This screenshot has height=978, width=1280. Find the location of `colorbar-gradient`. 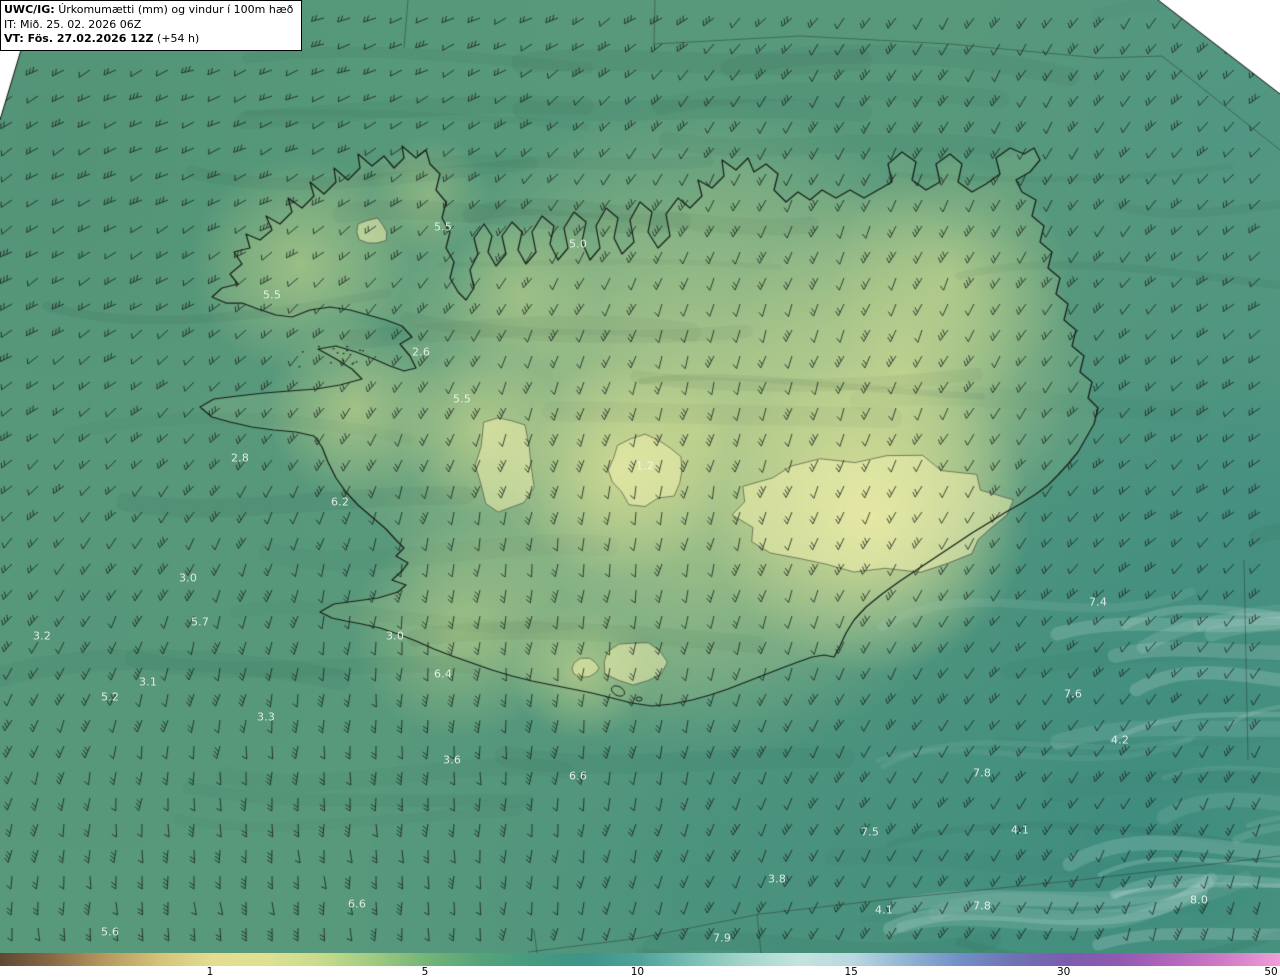

colorbar-gradient is located at coordinates (640, 959).